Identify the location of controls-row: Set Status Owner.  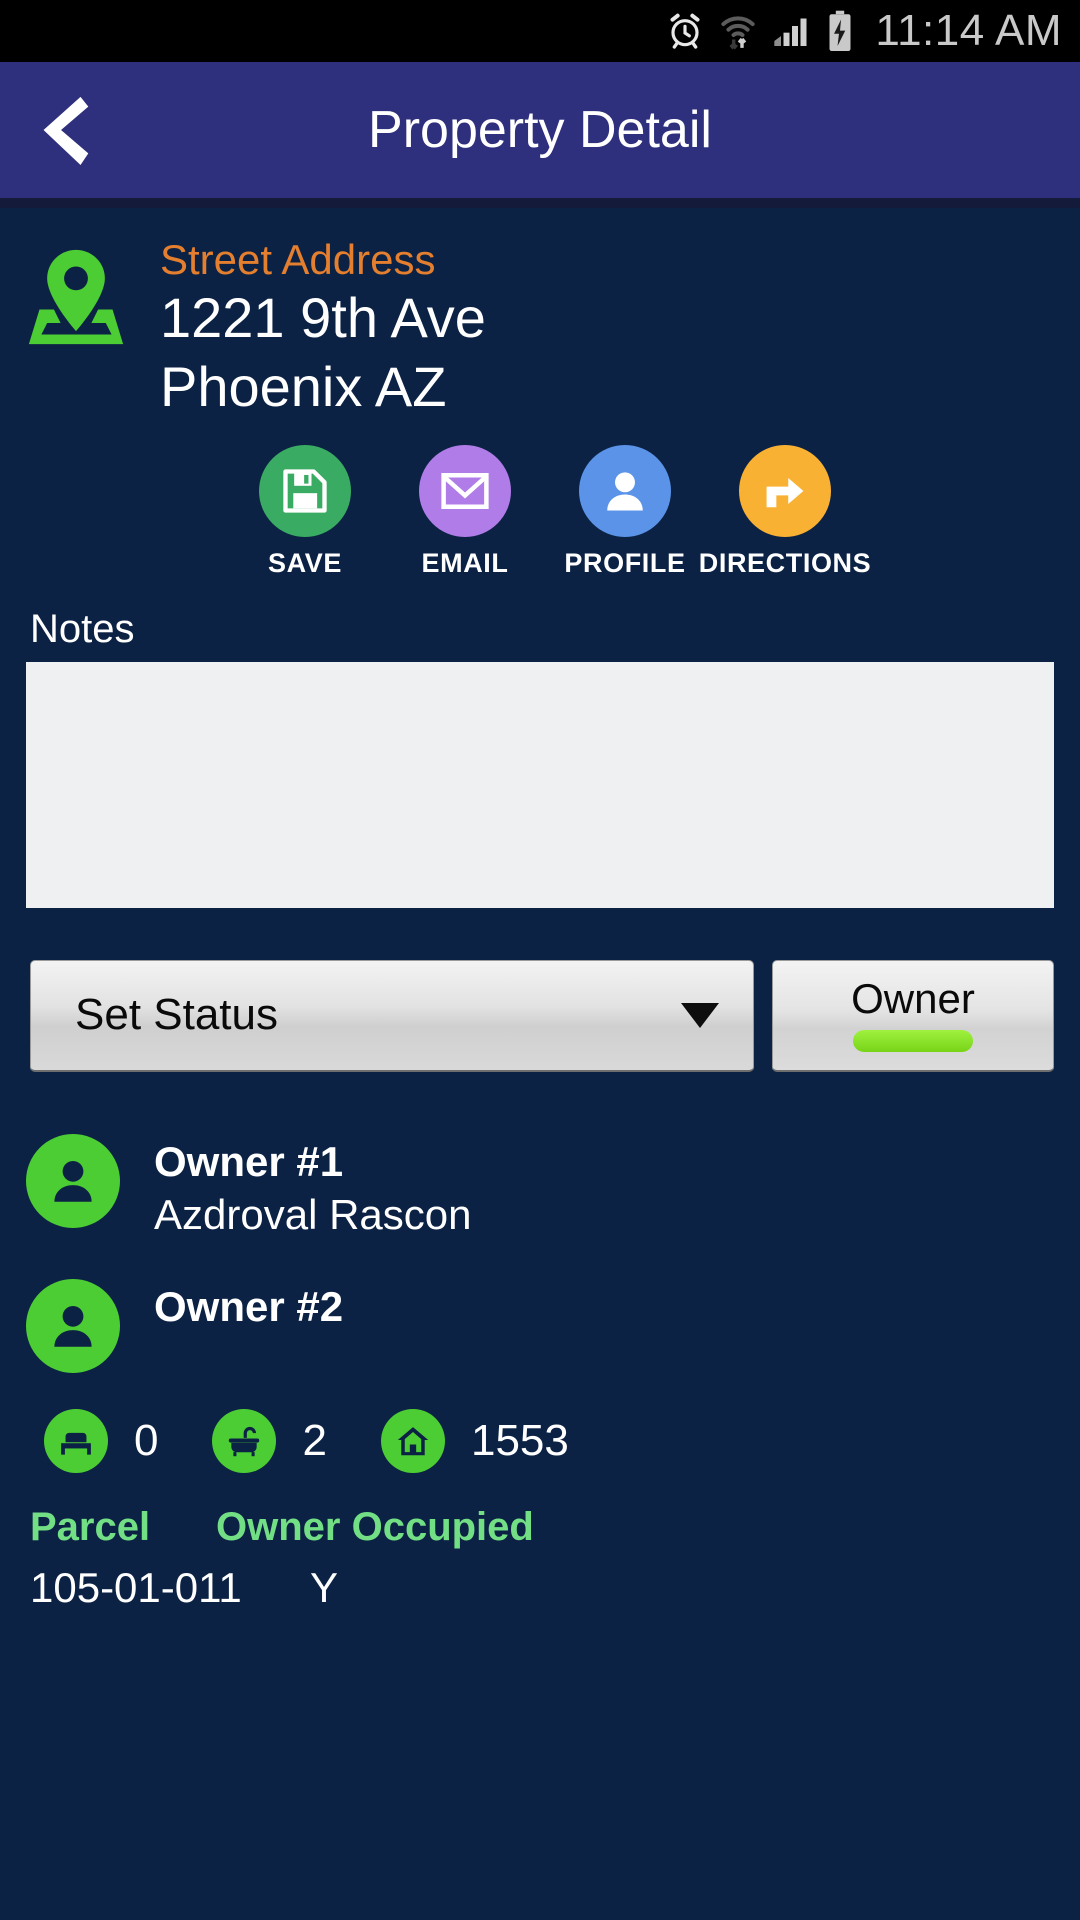
(542, 1015).